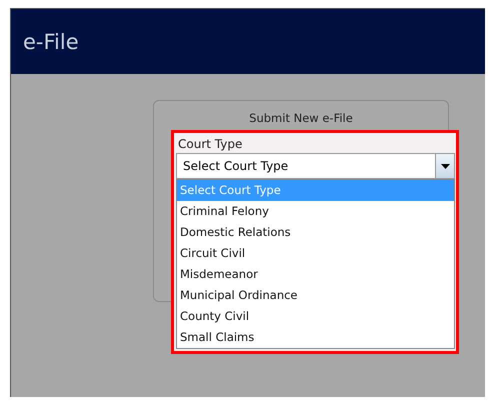 Image resolution: width=492 pixels, height=408 pixels. Describe the element at coordinates (51, 42) in the screenshot. I see `page-title: e-File` at that location.